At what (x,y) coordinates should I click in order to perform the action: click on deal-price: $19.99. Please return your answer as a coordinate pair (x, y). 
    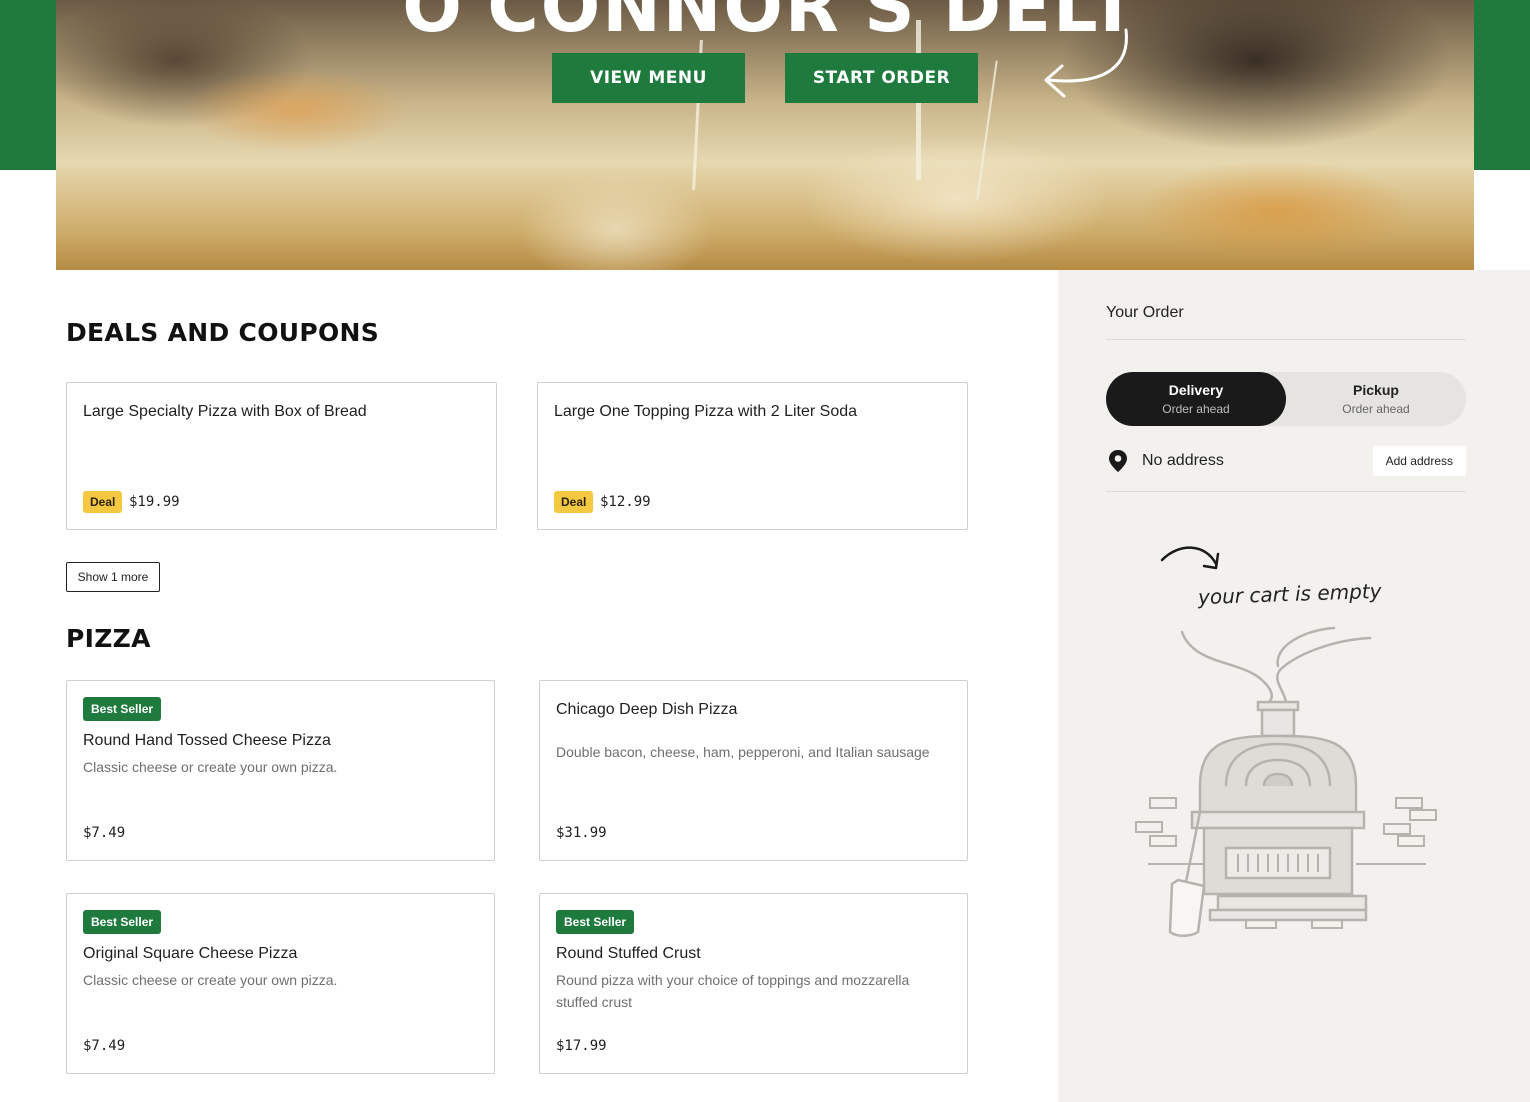
    Looking at the image, I should click on (154, 502).